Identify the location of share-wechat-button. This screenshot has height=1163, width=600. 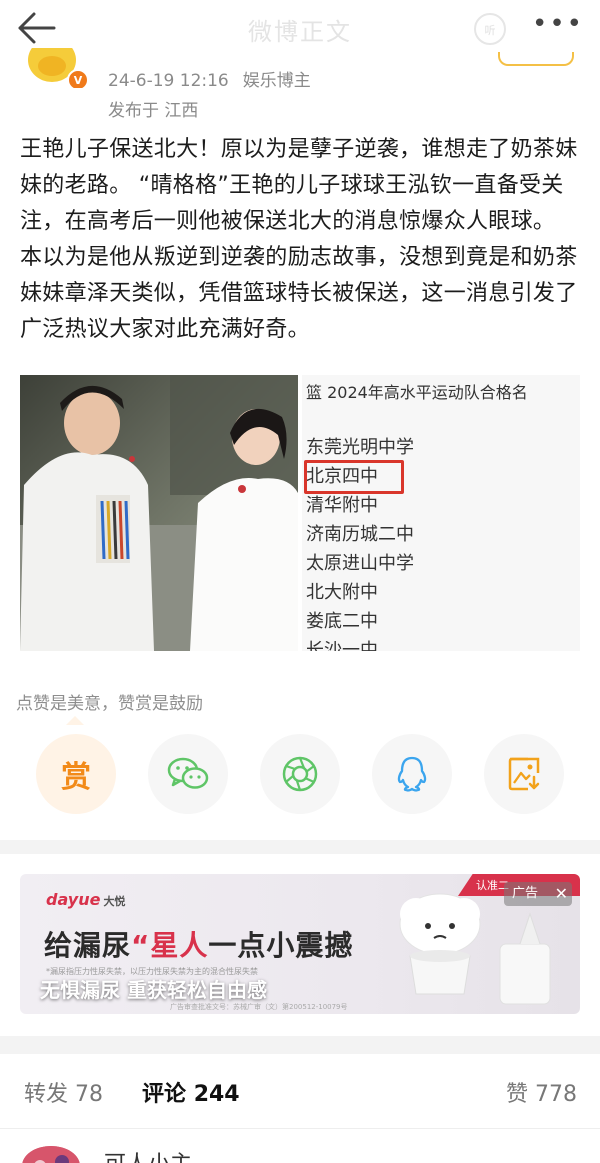
(188, 774).